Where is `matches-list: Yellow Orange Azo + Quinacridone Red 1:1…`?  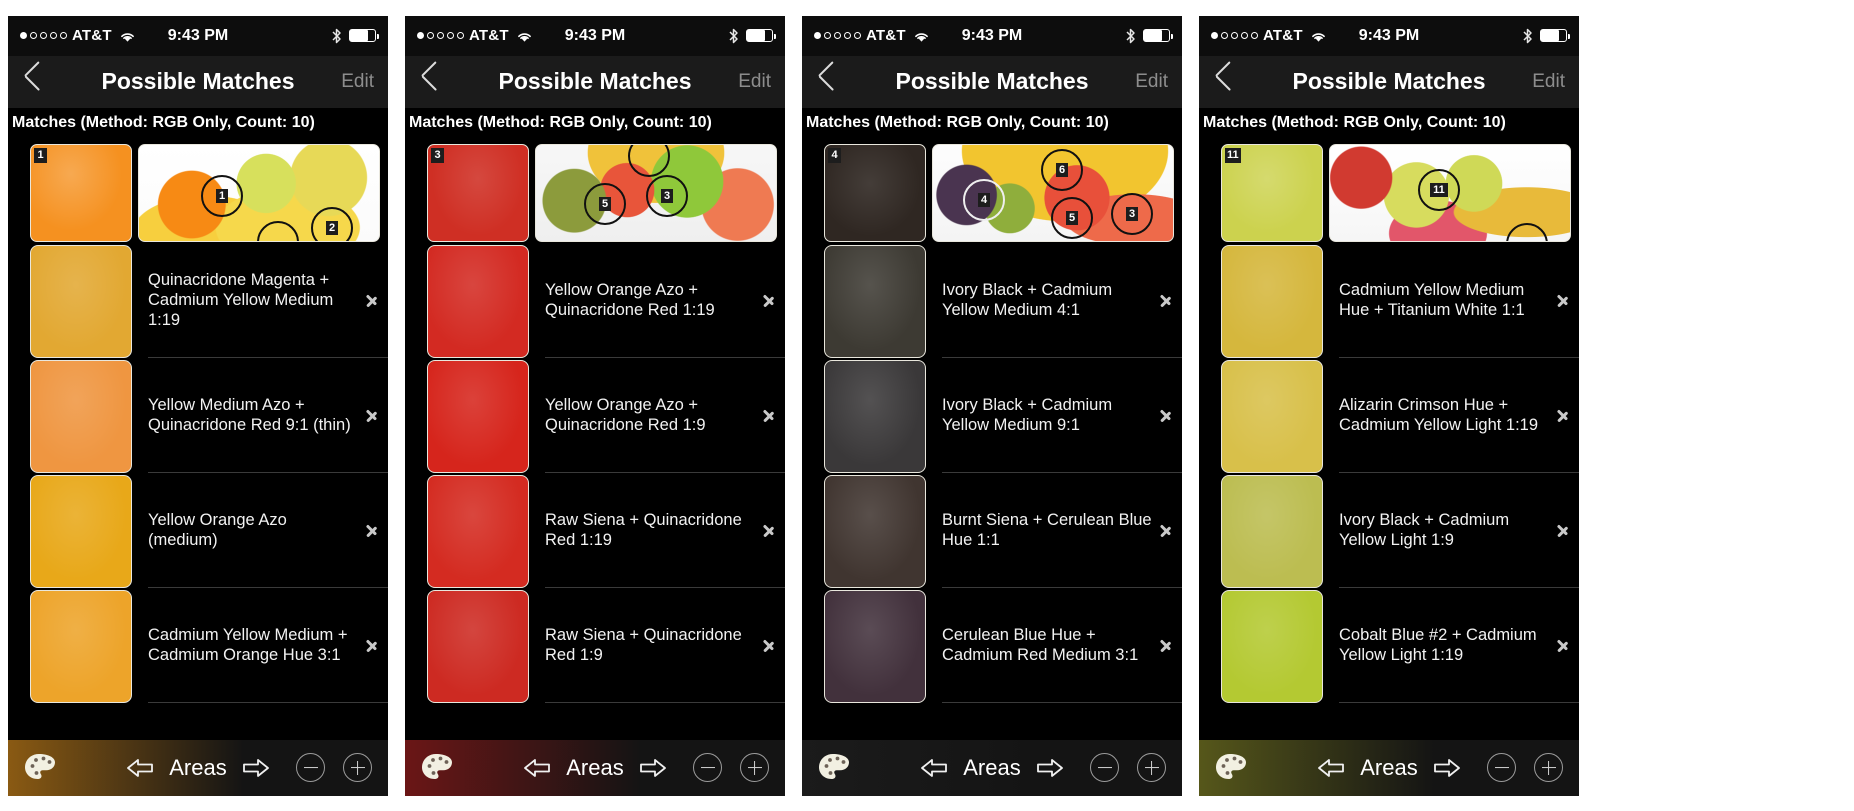 matches-list: Yellow Orange Azo + Quinacridone Red 1:1… is located at coordinates (595, 491).